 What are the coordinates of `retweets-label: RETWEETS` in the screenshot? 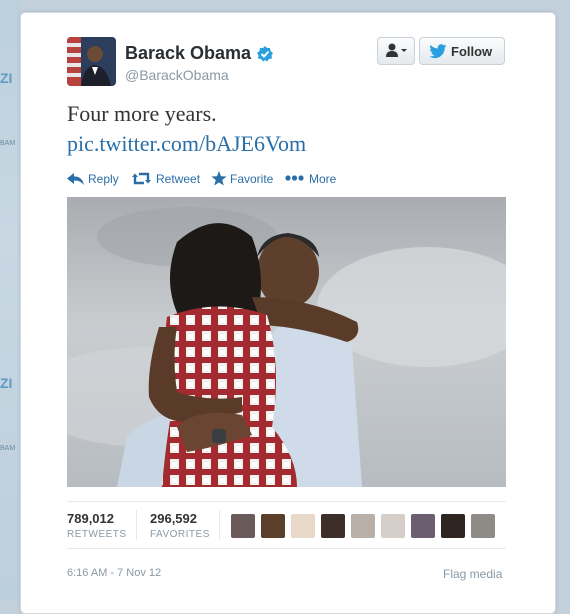 It's located at (97, 534).